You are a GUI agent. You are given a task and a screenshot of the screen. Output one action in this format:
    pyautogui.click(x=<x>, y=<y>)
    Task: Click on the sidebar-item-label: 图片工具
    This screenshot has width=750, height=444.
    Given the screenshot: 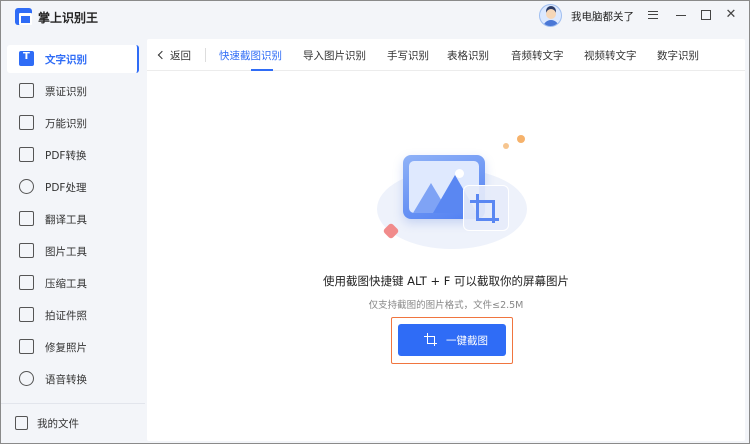 What is the action you would take?
    pyautogui.click(x=66, y=252)
    